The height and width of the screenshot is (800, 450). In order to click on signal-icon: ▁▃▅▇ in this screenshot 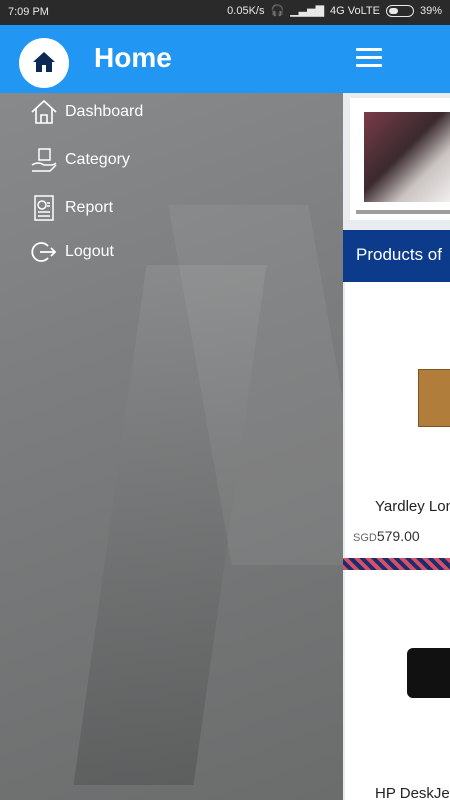, I will do `click(307, 11)`.